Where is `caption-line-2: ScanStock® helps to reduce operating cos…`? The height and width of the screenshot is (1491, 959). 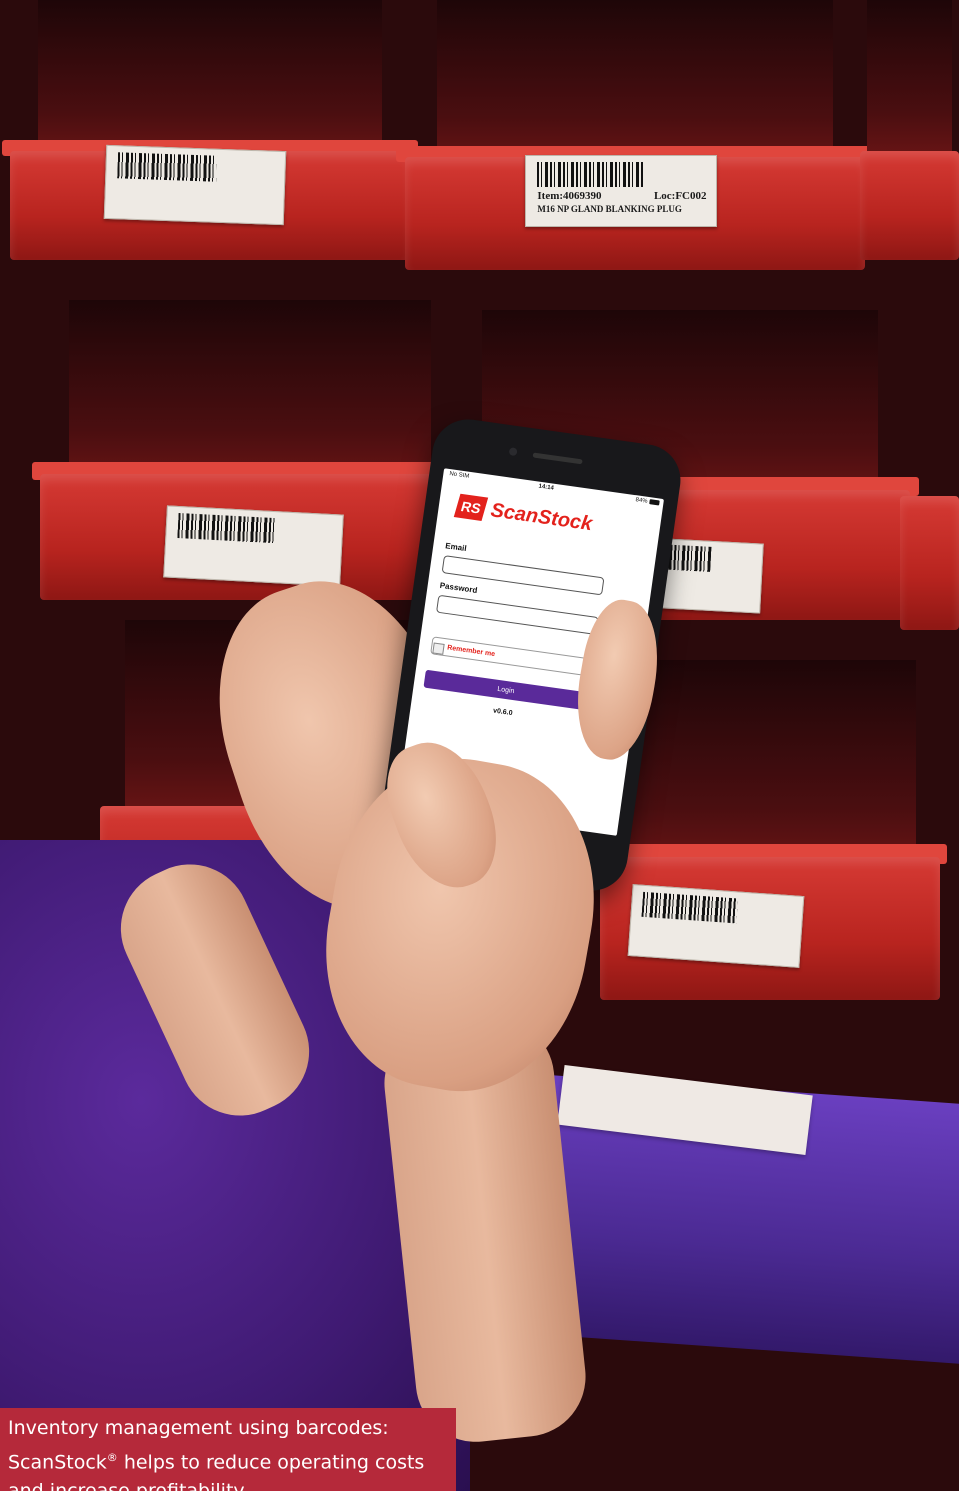 caption-line-2: ScanStock® helps to reduce operating cos… is located at coordinates (216, 1462).